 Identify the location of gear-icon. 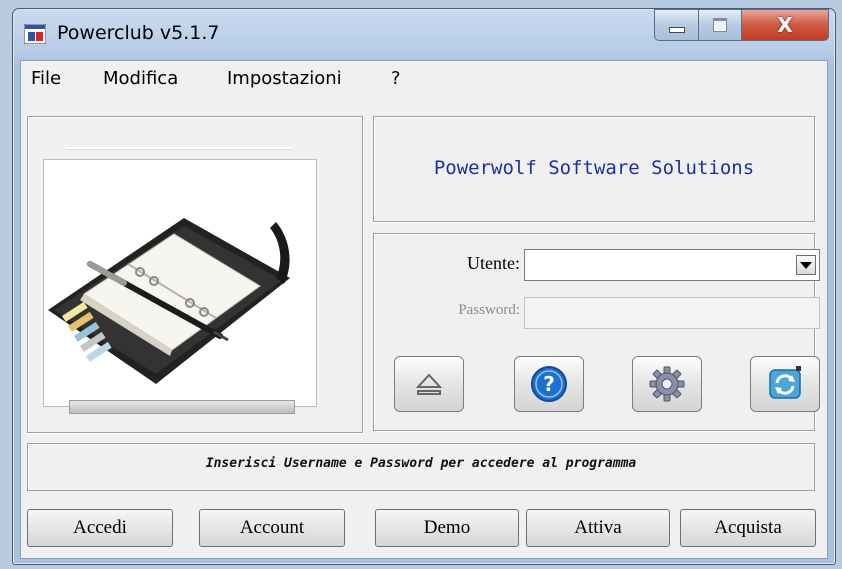
(667, 384).